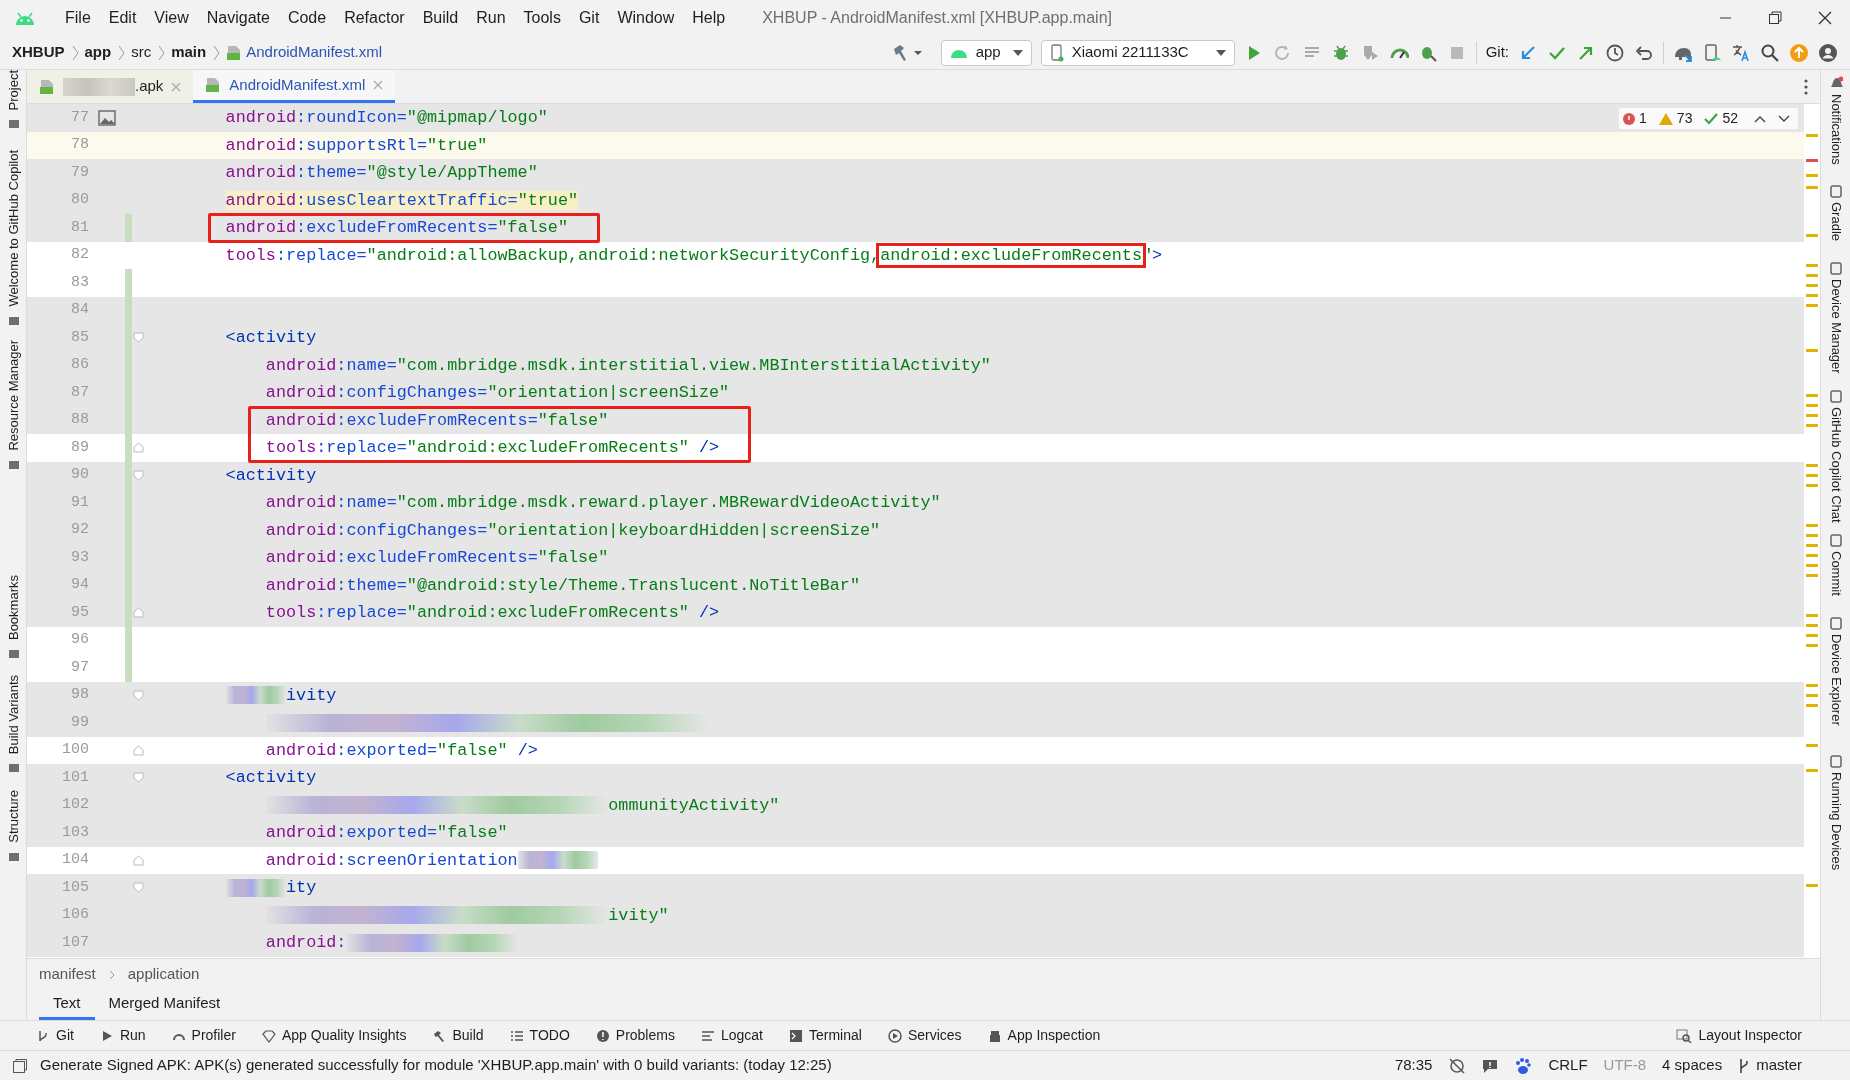  What do you see at coordinates (436, 1065) in the screenshot?
I see `status-message: Generate Signed APK: APK(s) generated successfully for module 'XHBUP.app.main' with 0 build variants: (today 12:25)` at bounding box center [436, 1065].